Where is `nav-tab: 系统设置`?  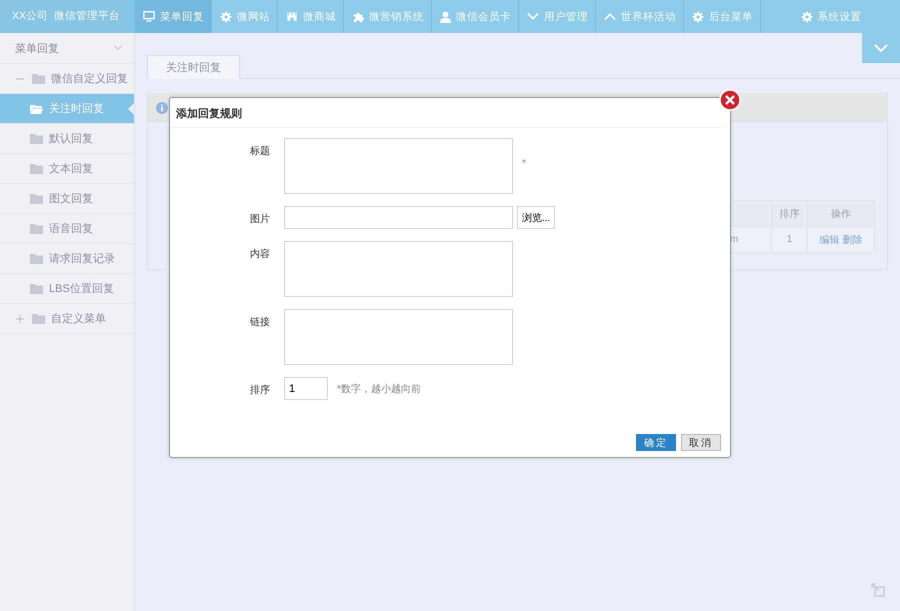
nav-tab: 系统设置 is located at coordinates (830, 16).